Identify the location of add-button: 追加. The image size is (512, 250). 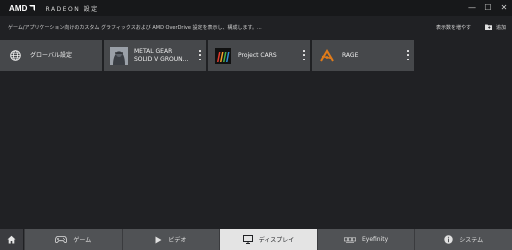
(495, 27).